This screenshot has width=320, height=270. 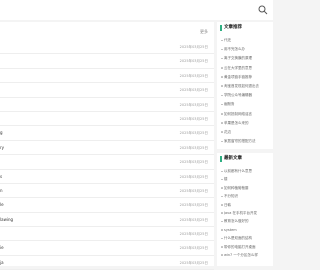 I want to click on box-title: 文章推荐, so click(x=233, y=27).